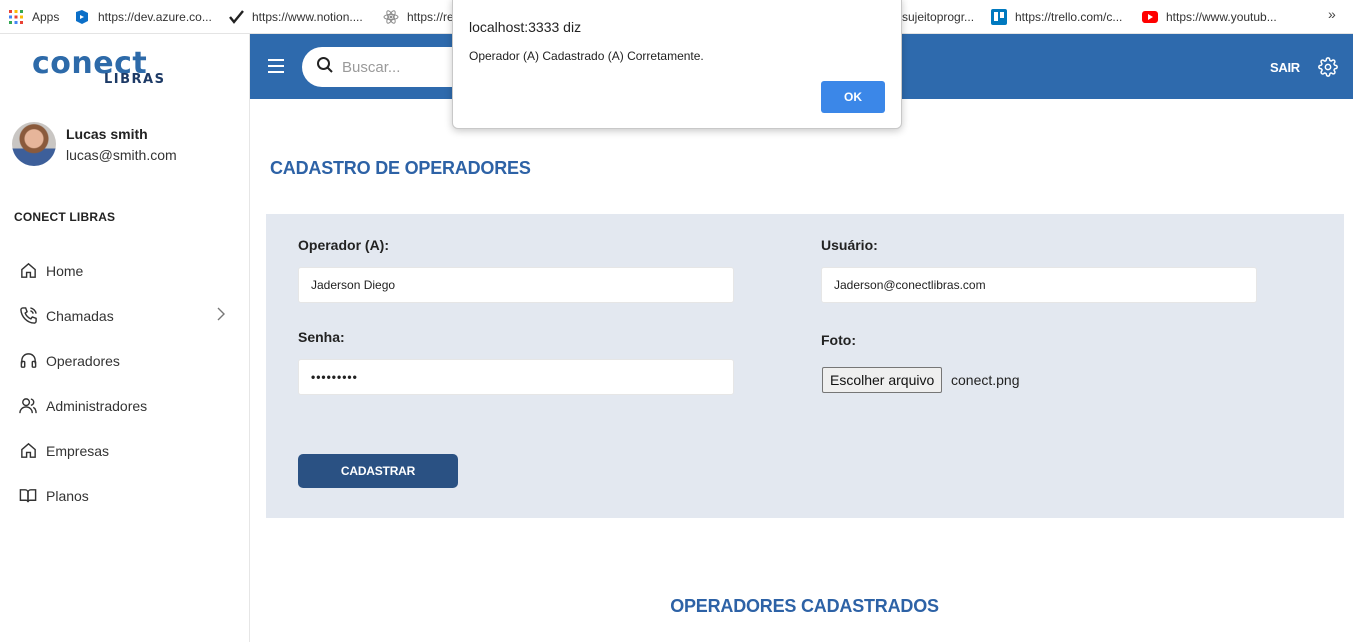 The image size is (1353, 642). What do you see at coordinates (236, 17) in the screenshot?
I see `notion-check-icon` at bounding box center [236, 17].